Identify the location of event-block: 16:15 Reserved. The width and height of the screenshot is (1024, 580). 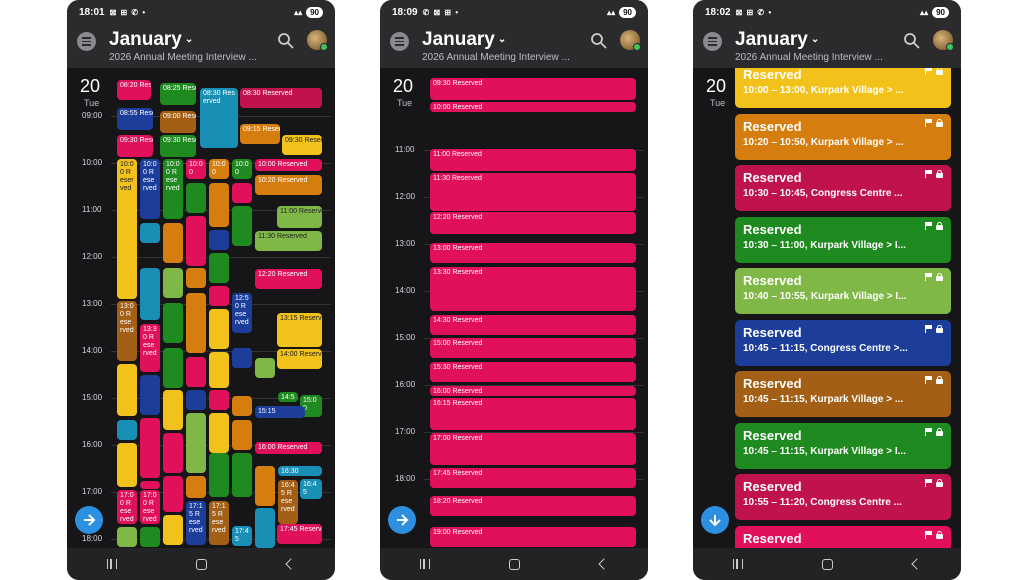
(533, 414).